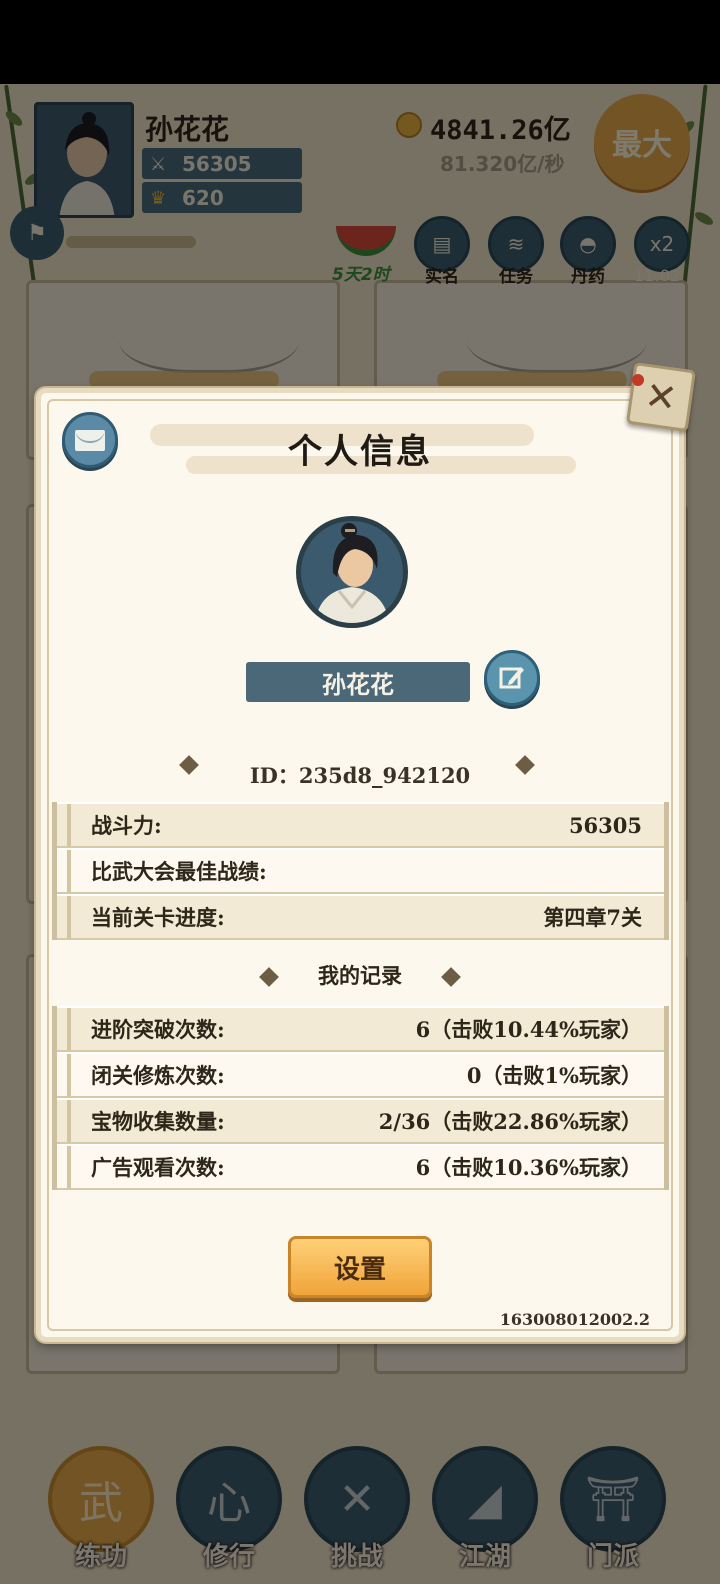 The image size is (720, 1584). I want to click on stat-label: 比武大会最佳战绩:, so click(179, 871).